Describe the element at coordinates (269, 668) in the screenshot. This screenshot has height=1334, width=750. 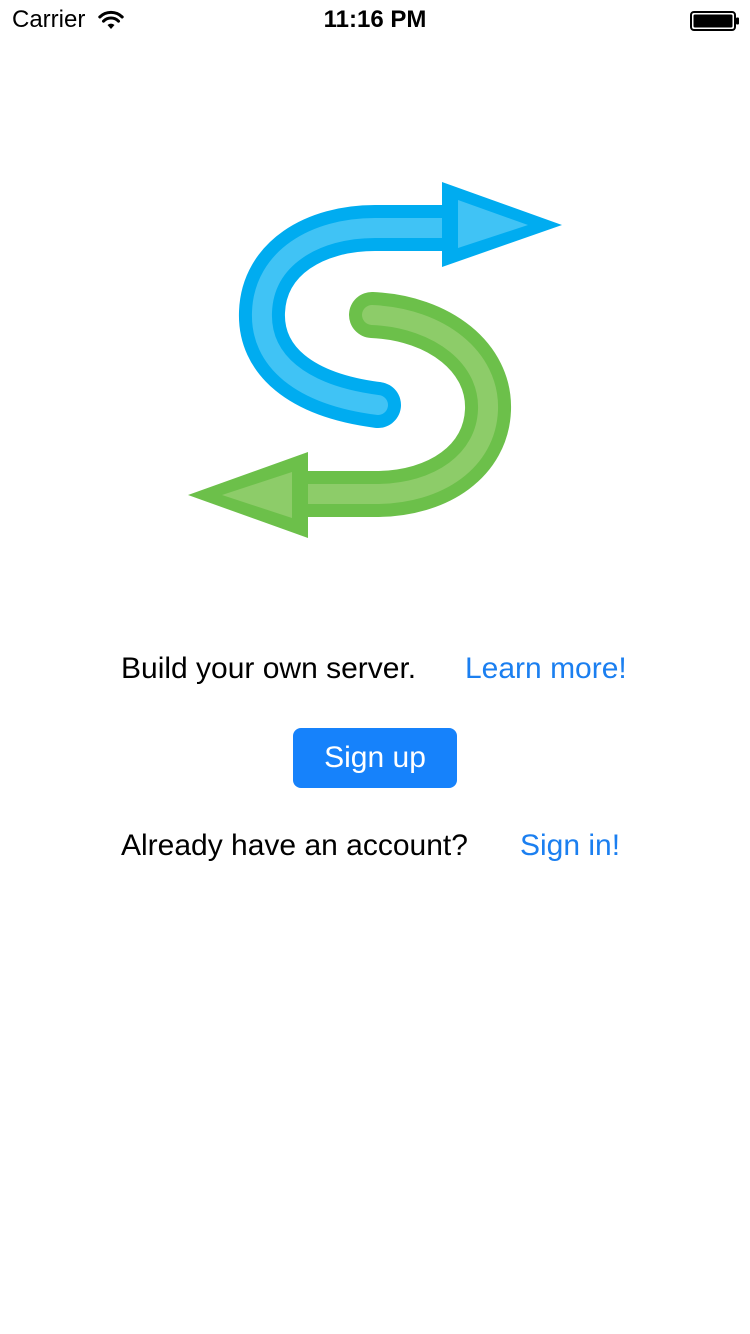
I see `tagline-text: Build your own server.` at that location.